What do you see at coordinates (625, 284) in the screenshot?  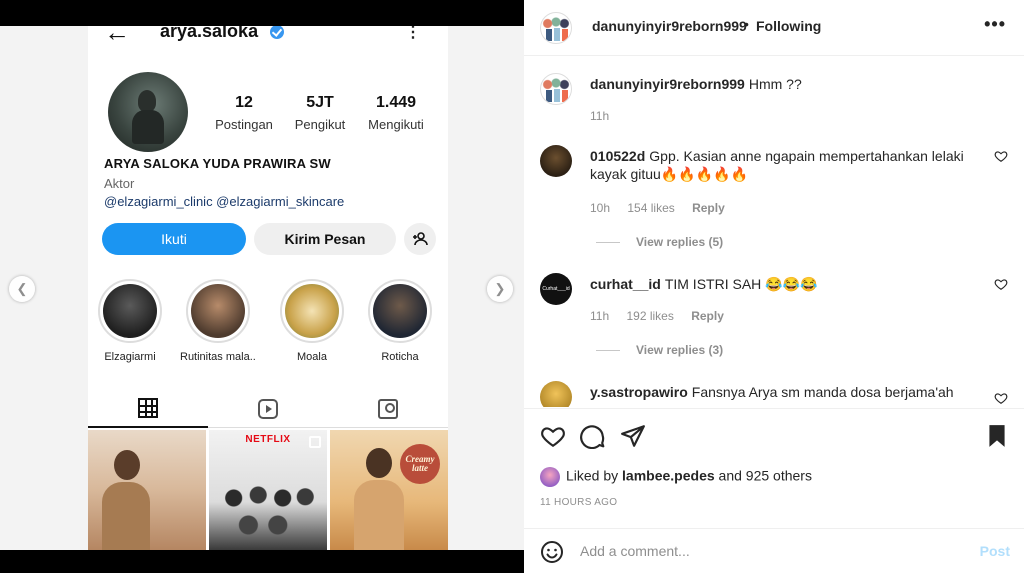 I see `comment-username: curhat__id` at bounding box center [625, 284].